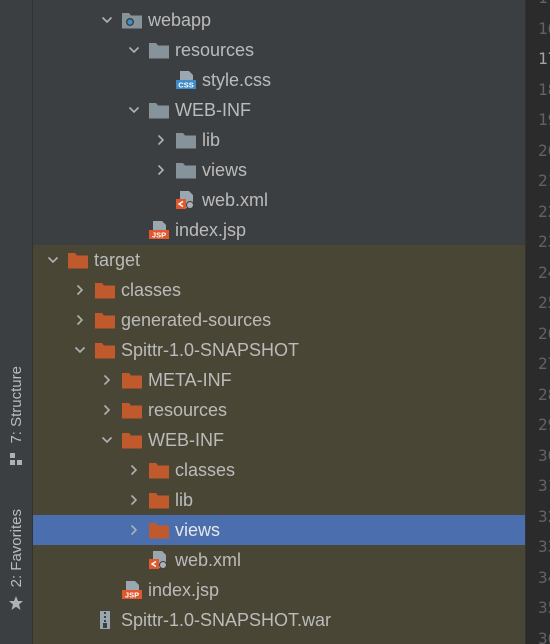 The height and width of the screenshot is (644, 550). What do you see at coordinates (544, 485) in the screenshot?
I see `line-number: 31` at bounding box center [544, 485].